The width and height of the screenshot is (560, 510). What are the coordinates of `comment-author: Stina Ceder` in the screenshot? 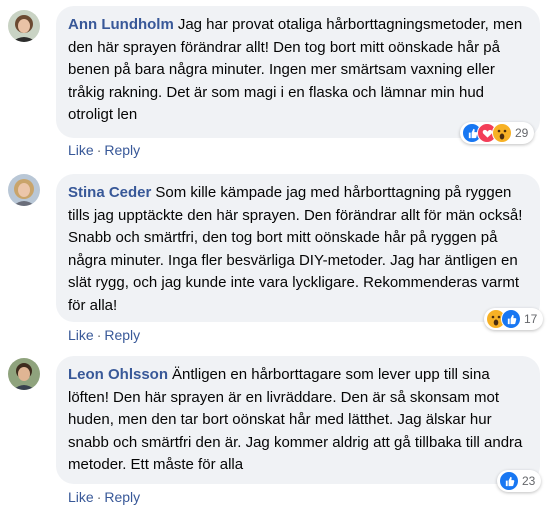 It's located at (109, 192).